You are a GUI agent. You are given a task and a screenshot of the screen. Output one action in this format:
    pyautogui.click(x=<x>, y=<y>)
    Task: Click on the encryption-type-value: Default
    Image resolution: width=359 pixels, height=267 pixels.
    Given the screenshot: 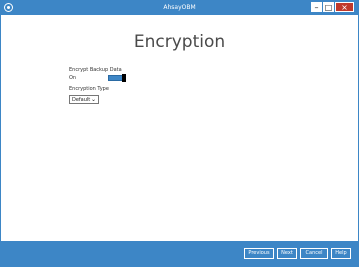 What is the action you would take?
    pyautogui.click(x=81, y=100)
    